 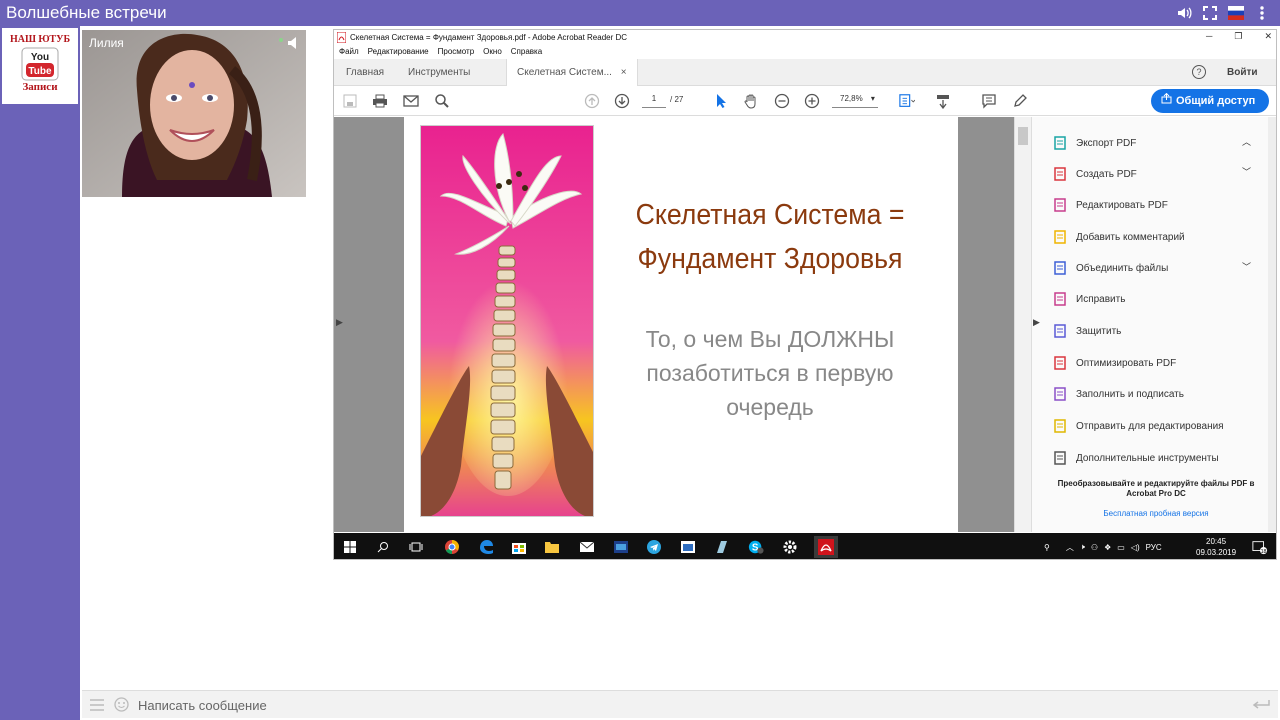 I want to click on people-icon: ⚲, so click(x=1047, y=547).